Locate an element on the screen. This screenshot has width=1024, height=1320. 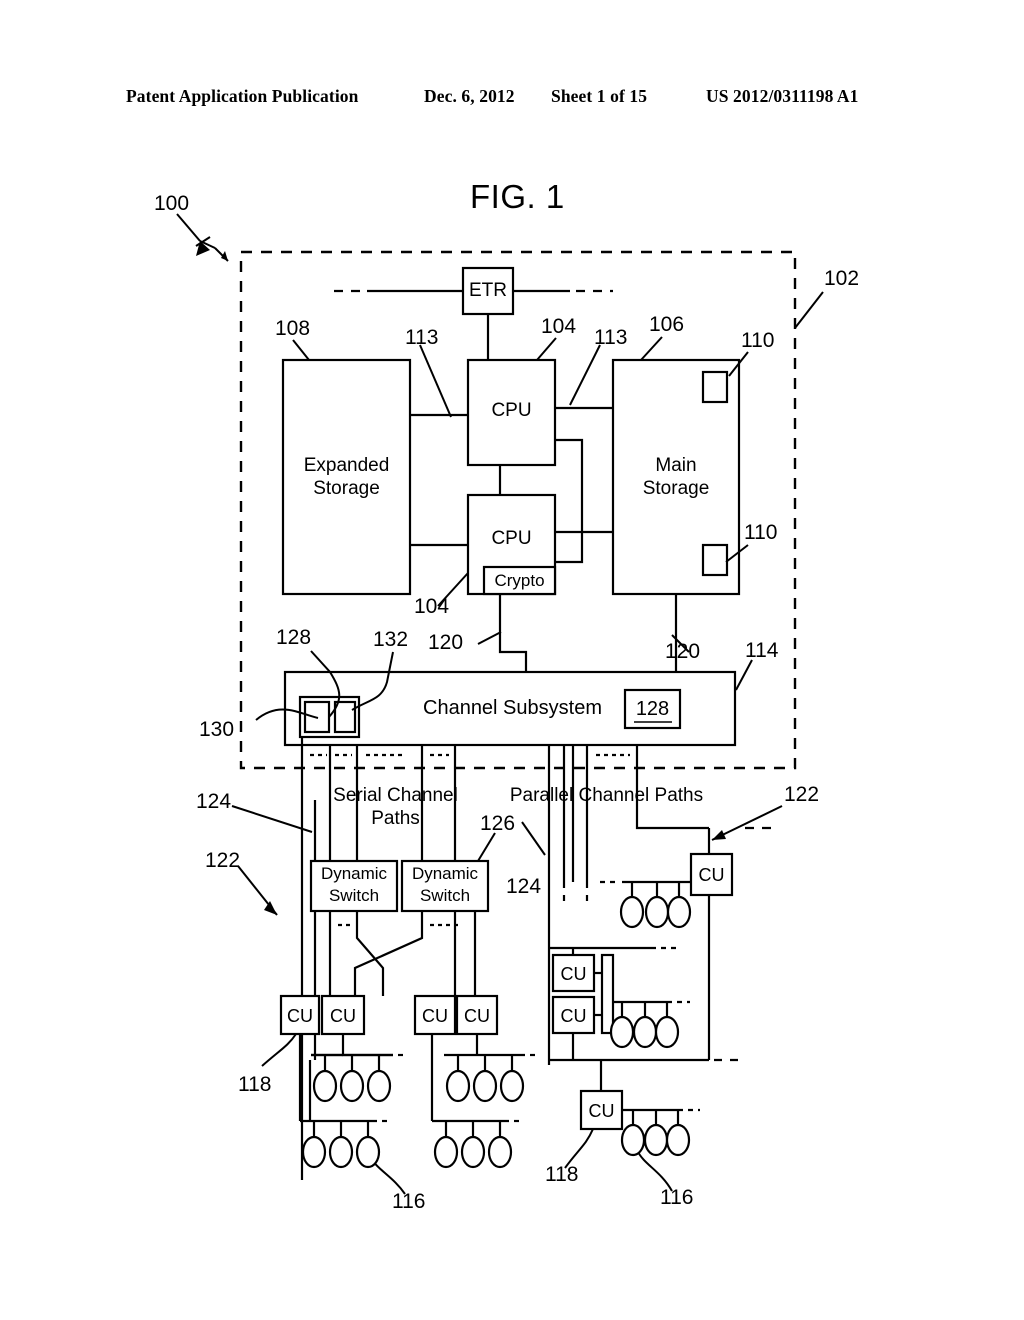
leader-118-left is located at coordinates (279, 1050).